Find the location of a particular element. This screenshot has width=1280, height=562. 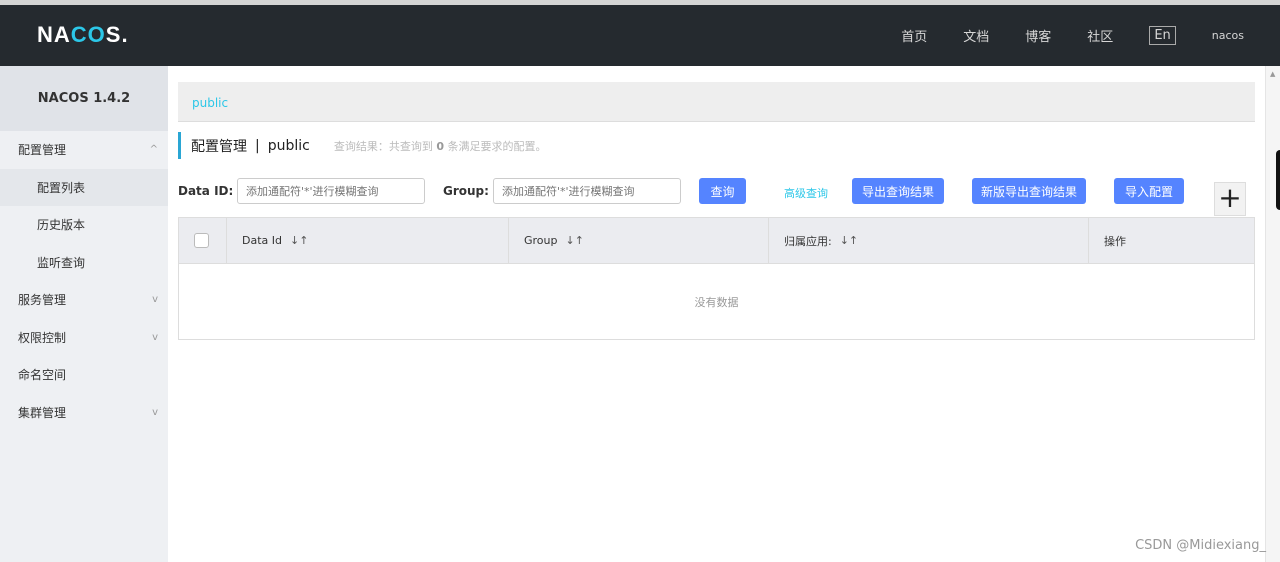

nacos-logo: NACOS. is located at coordinates (83, 35).